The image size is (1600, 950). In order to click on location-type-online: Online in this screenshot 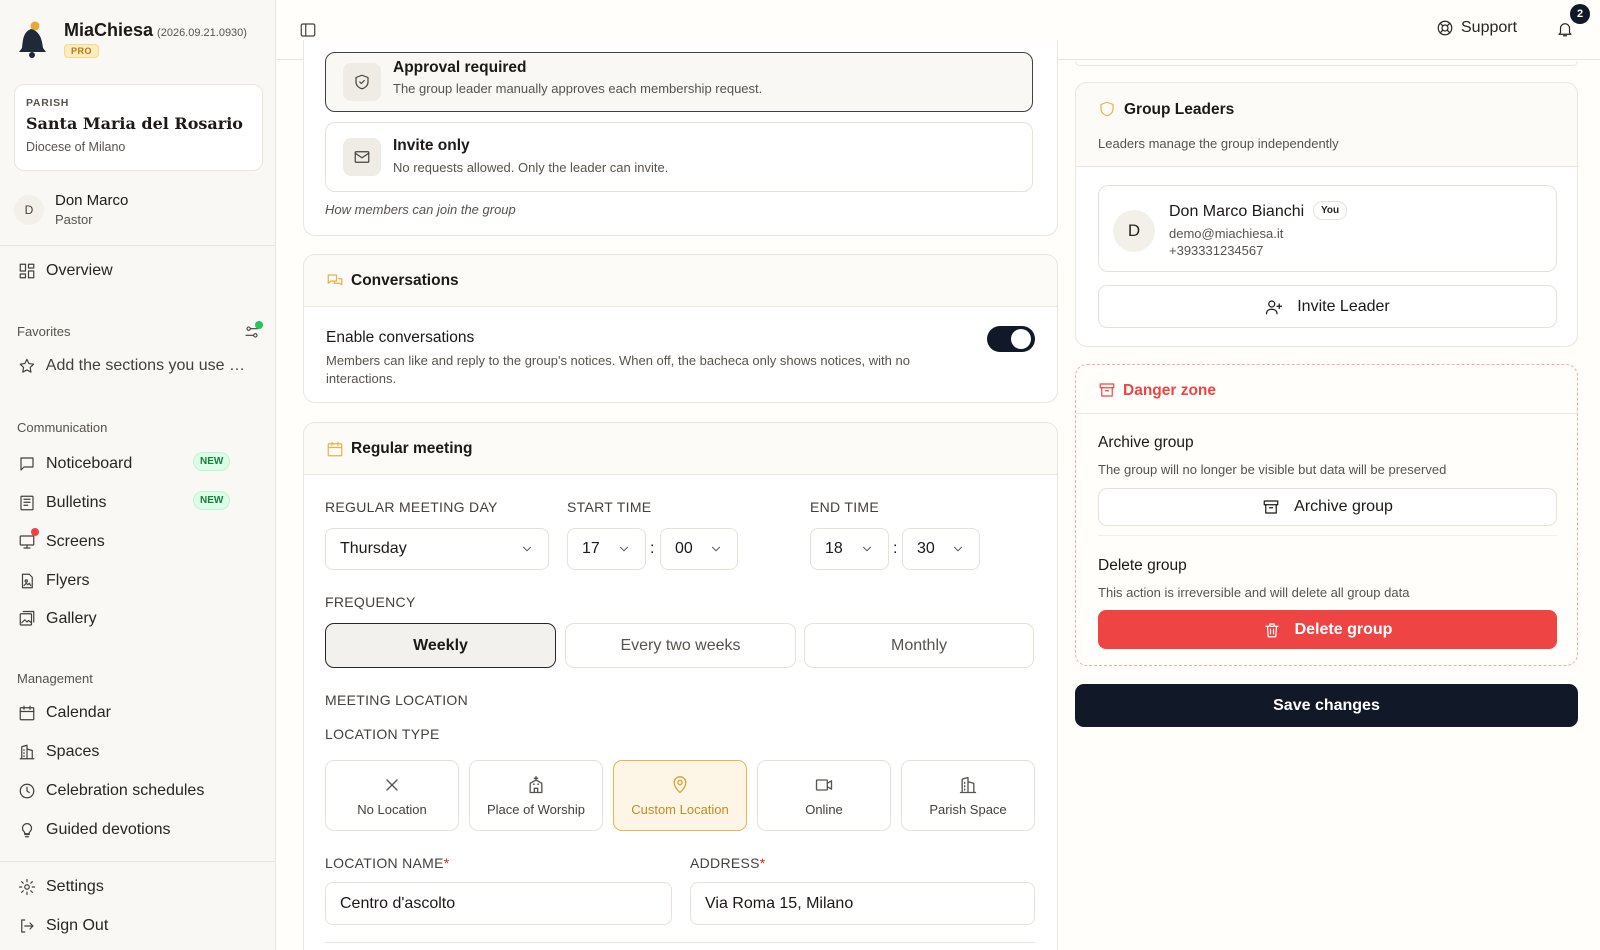, I will do `click(824, 795)`.